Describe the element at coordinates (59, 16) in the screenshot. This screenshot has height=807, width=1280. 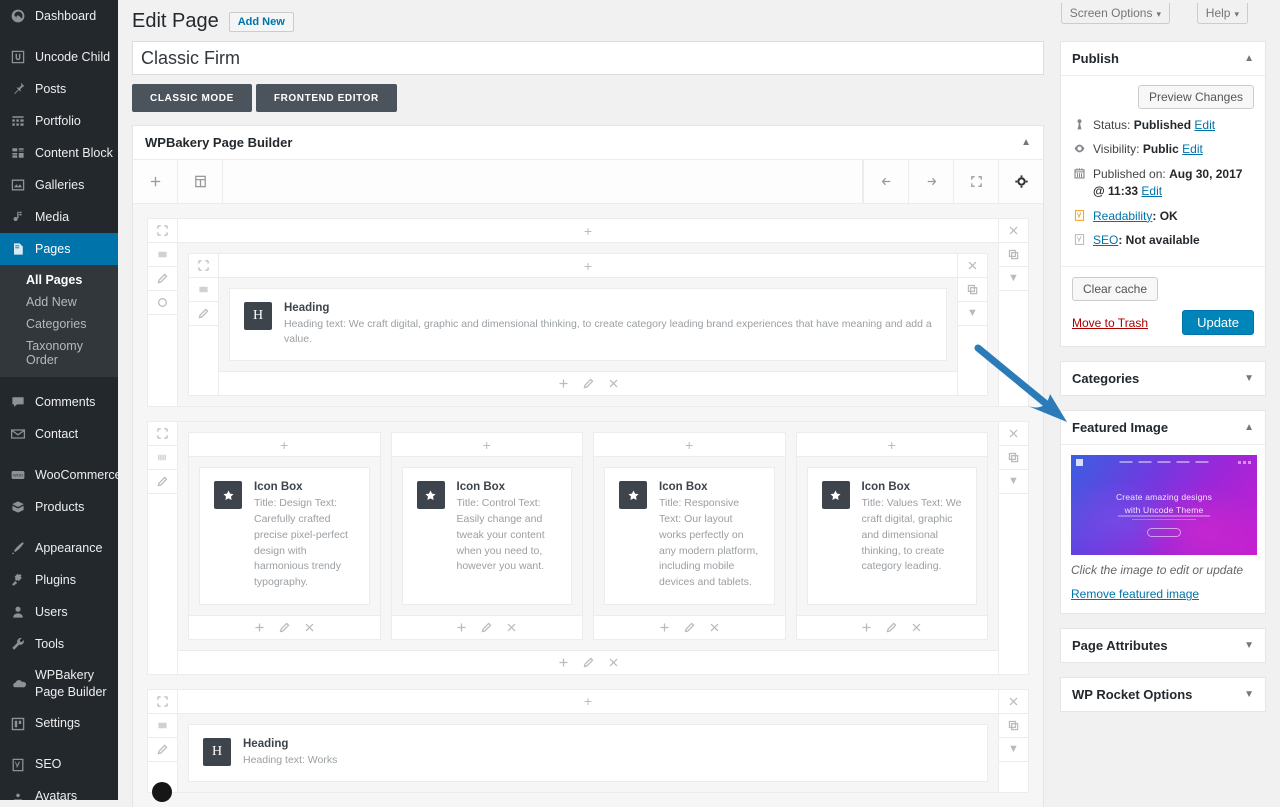
I see `sidebar-item-dashboard: Dashboard` at that location.